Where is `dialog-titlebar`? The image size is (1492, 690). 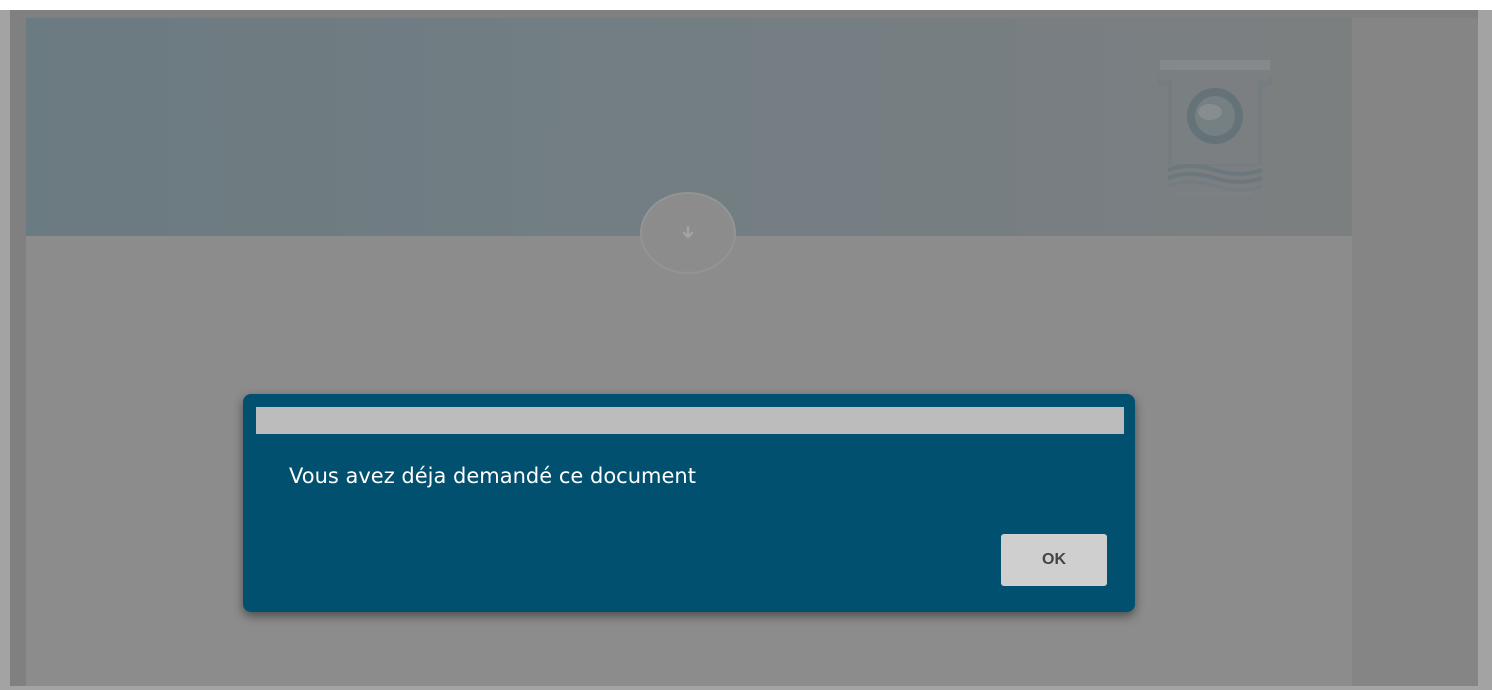 dialog-titlebar is located at coordinates (690, 420).